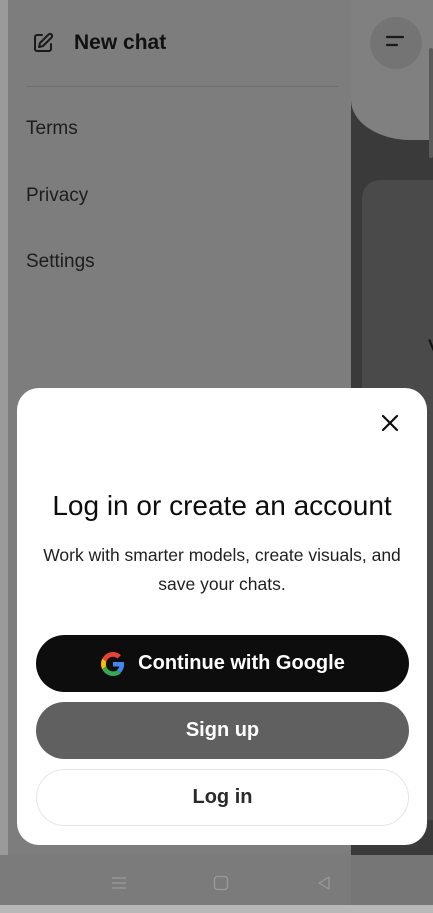 This screenshot has width=433, height=913. Describe the element at coordinates (222, 505) in the screenshot. I see `modal-title: Log in or create an account` at that location.